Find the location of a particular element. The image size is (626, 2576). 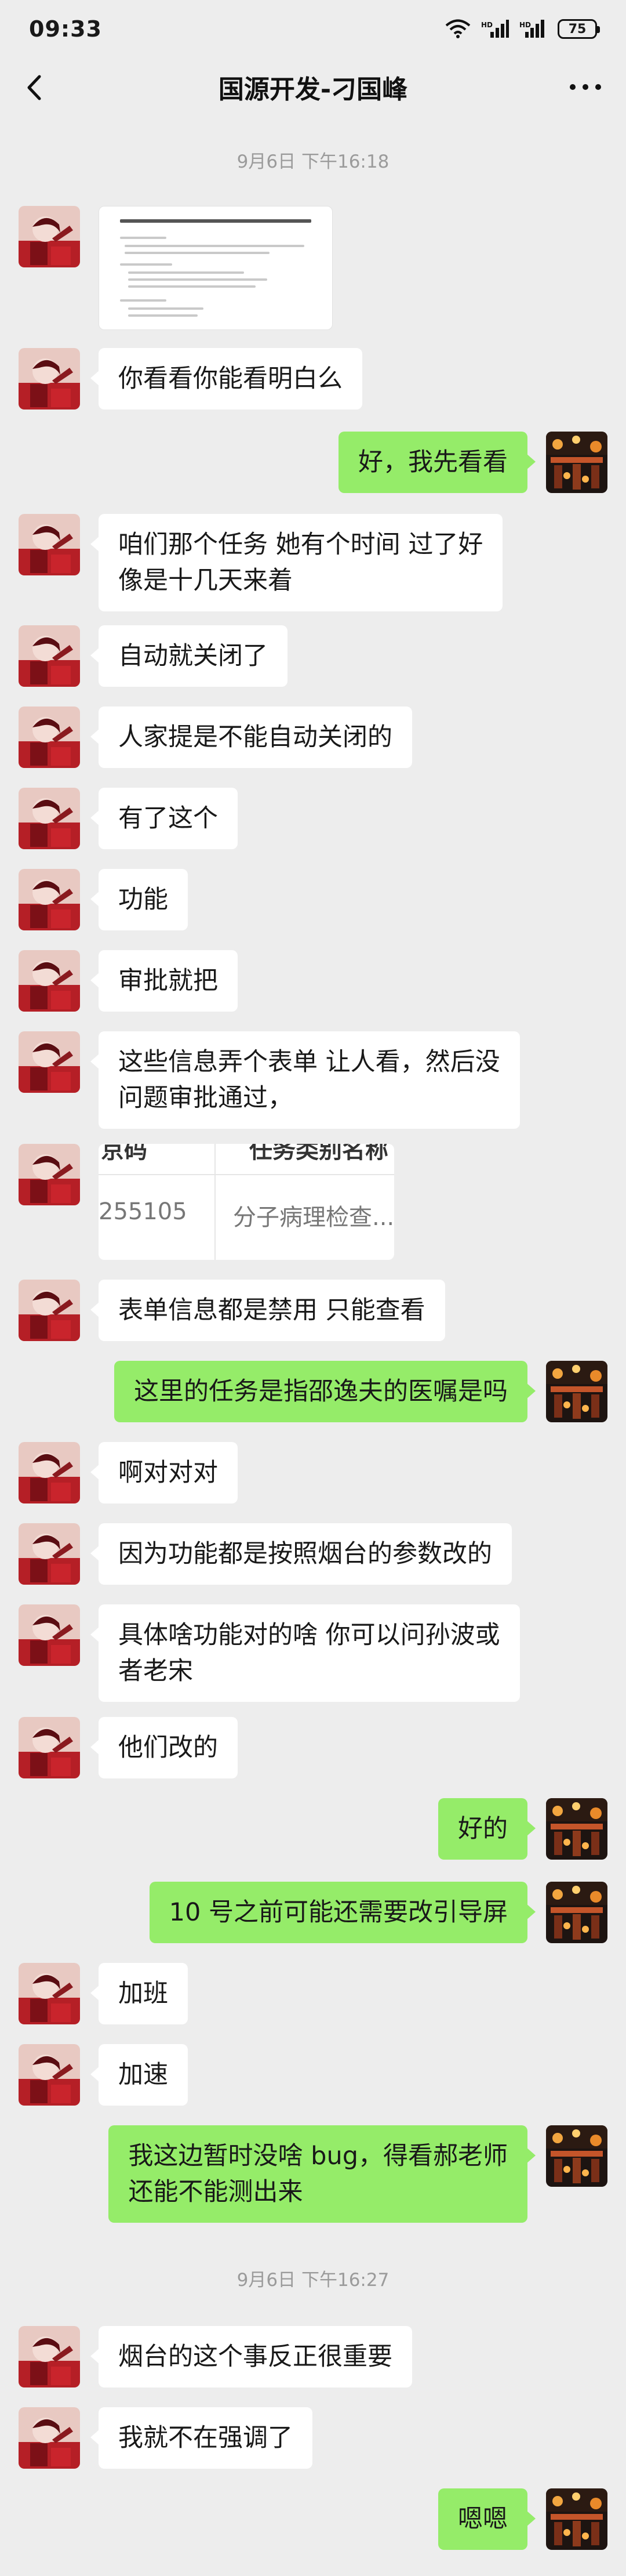

more-dots-icon is located at coordinates (585, 87).